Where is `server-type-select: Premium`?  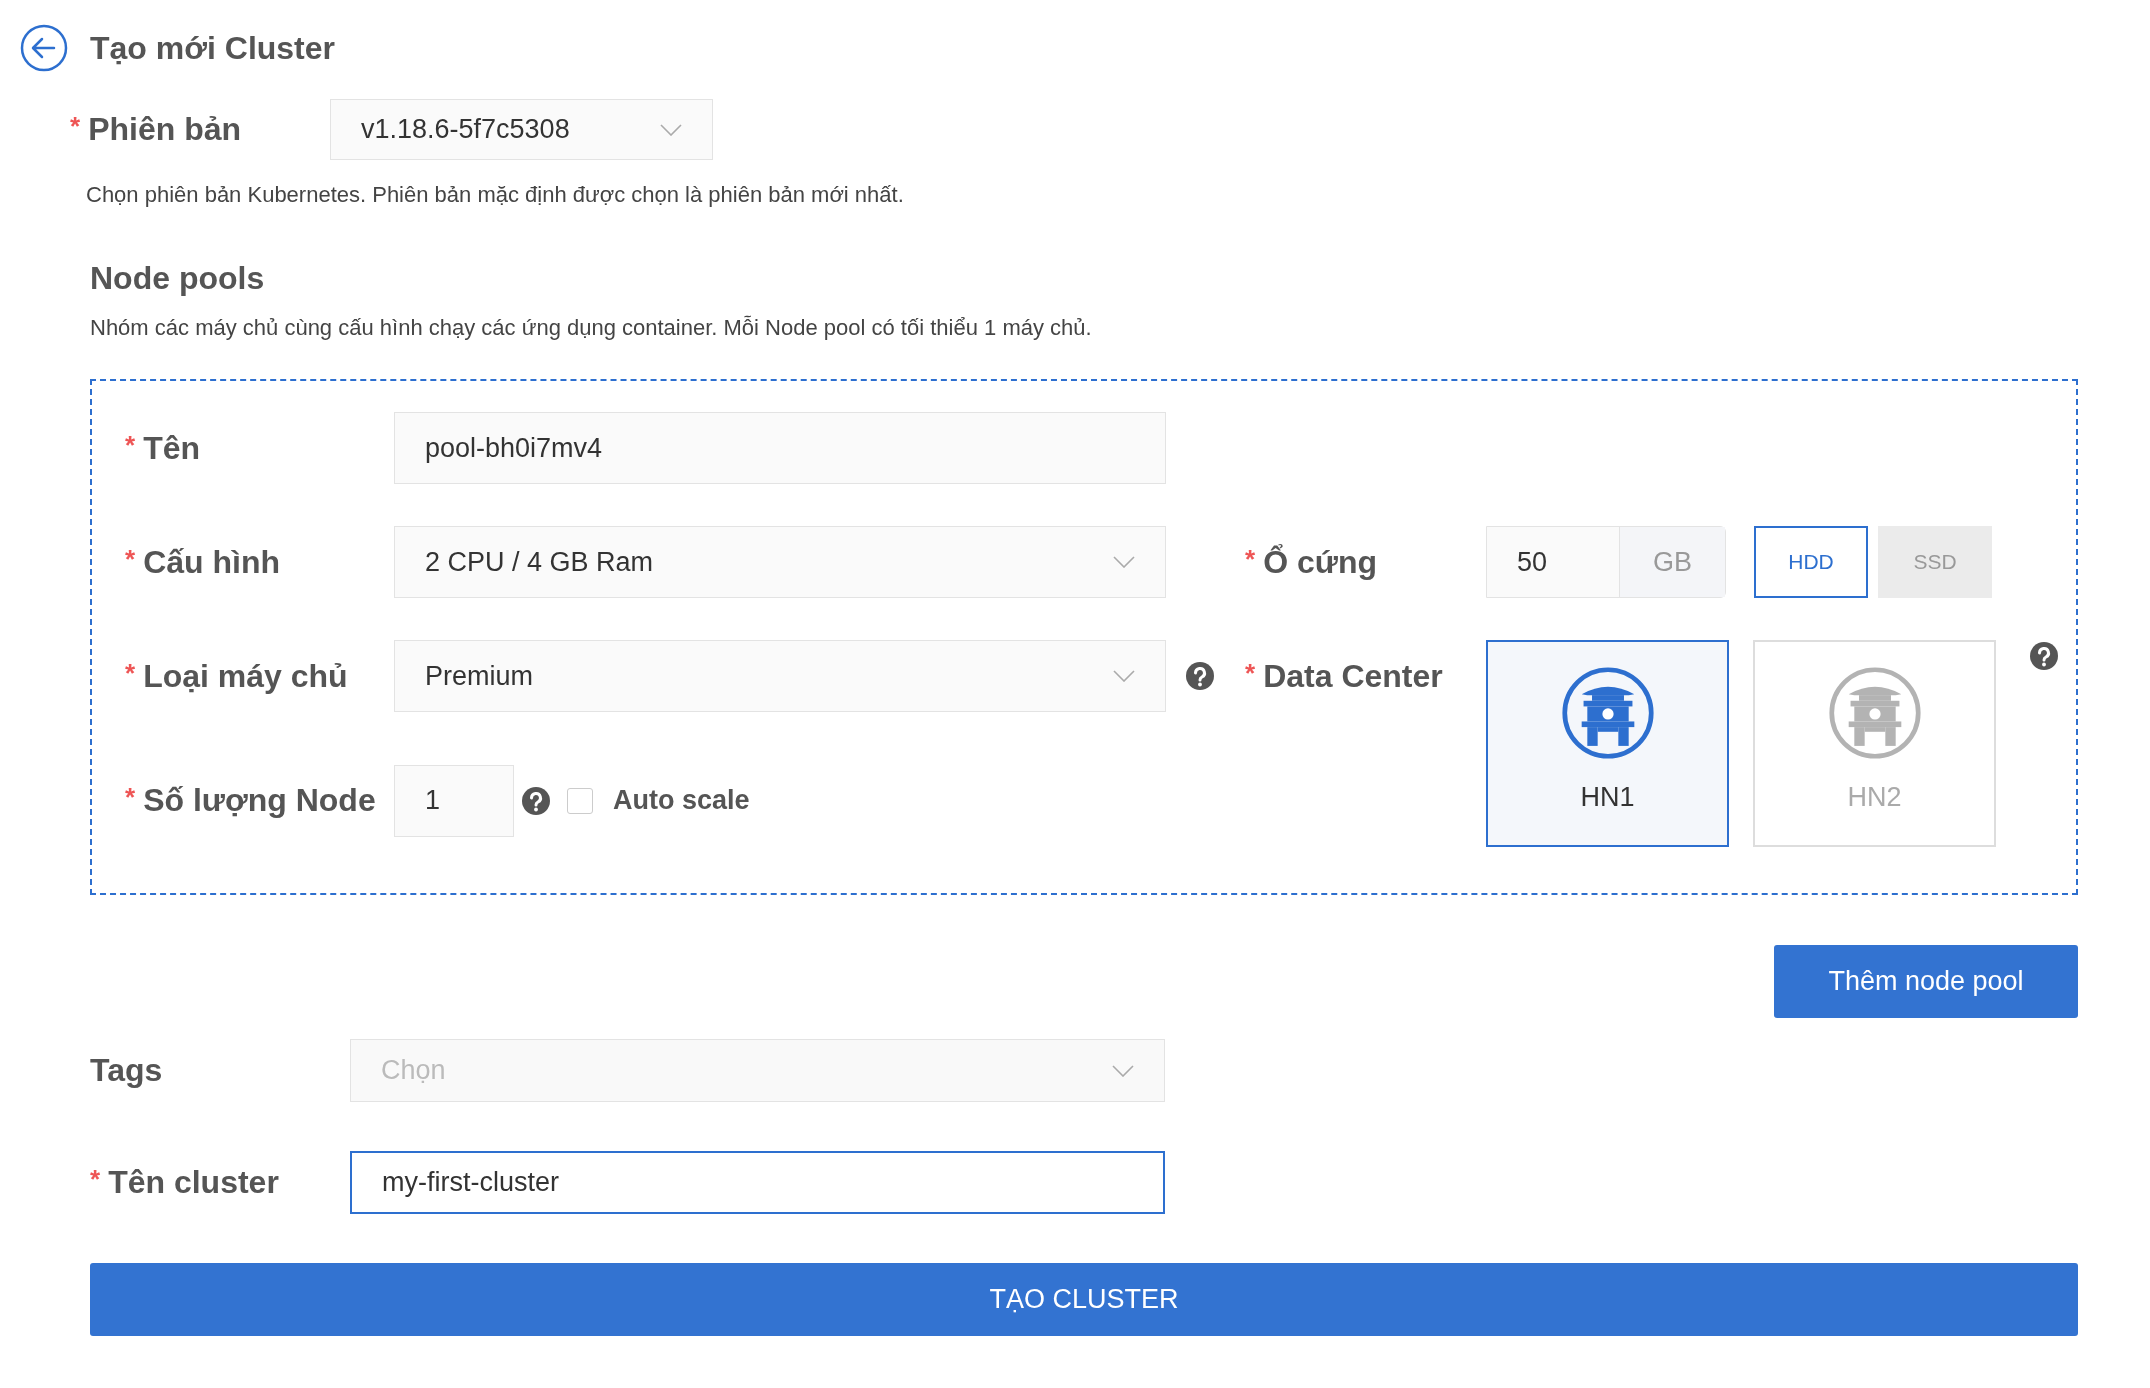
server-type-select: Premium is located at coordinates (780, 676).